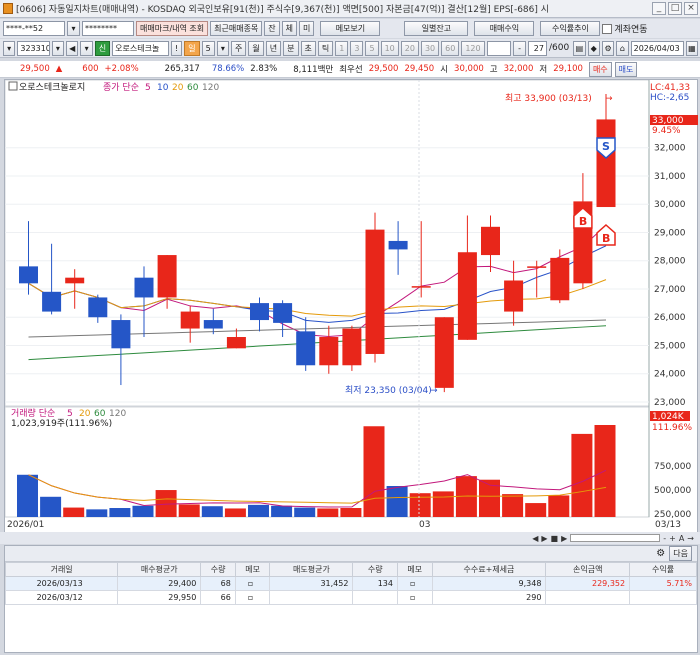 This screenshot has width=700, height=655. What do you see at coordinates (272, 28) in the screenshot?
I see `balance-tab: 잔` at bounding box center [272, 28].